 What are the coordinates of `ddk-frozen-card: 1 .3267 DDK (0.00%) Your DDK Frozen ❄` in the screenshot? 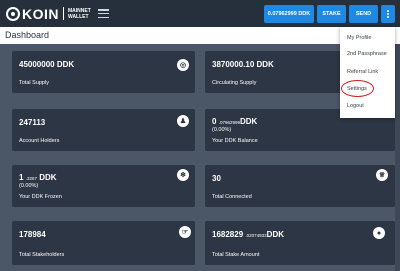 It's located at (103, 186).